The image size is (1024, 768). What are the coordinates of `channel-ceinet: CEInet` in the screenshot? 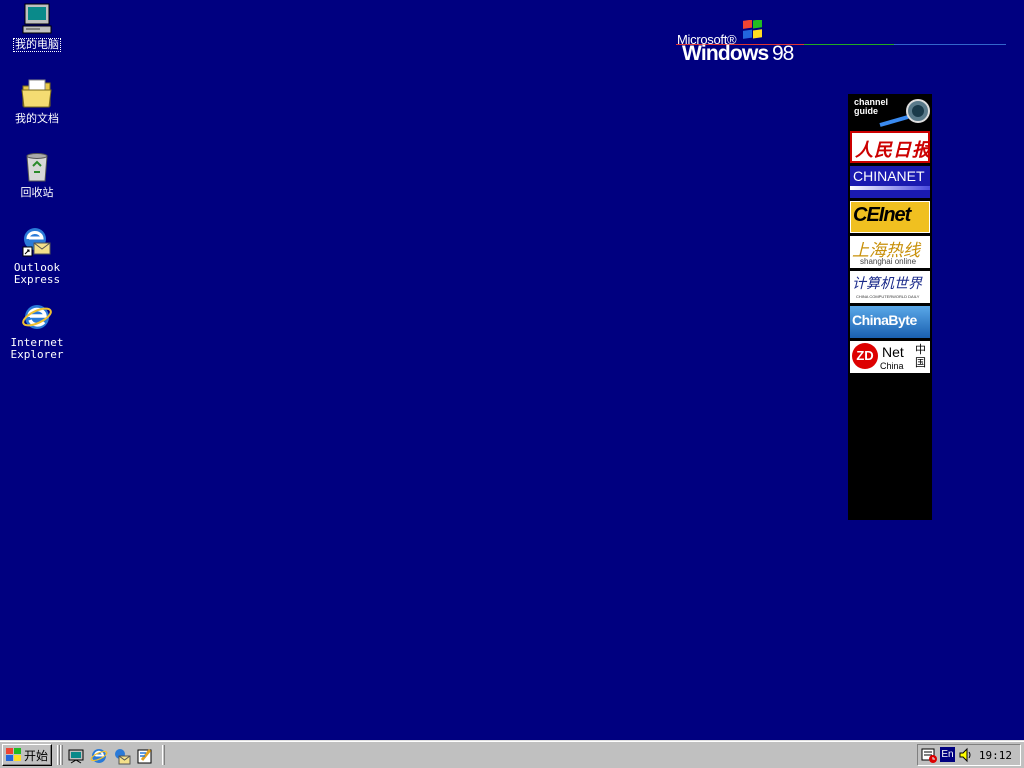 It's located at (890, 217).